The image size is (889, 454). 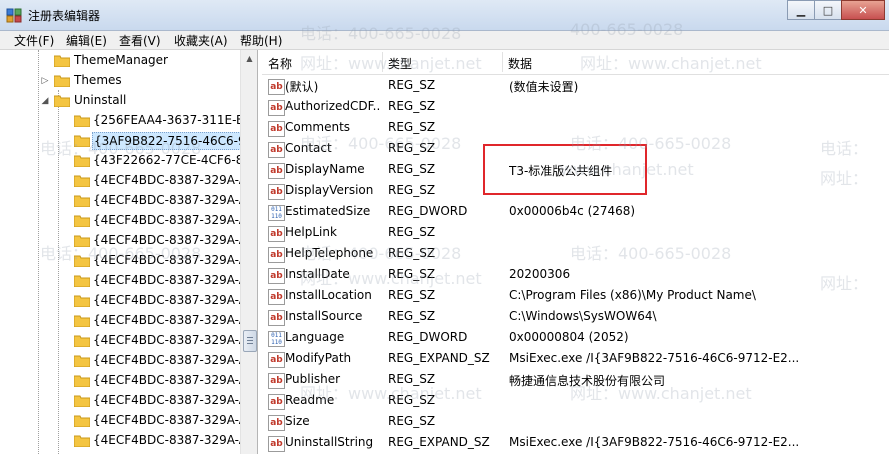 I want to click on table-row: ab InstallDate REG_SZ 20200306, so click(x=575, y=275).